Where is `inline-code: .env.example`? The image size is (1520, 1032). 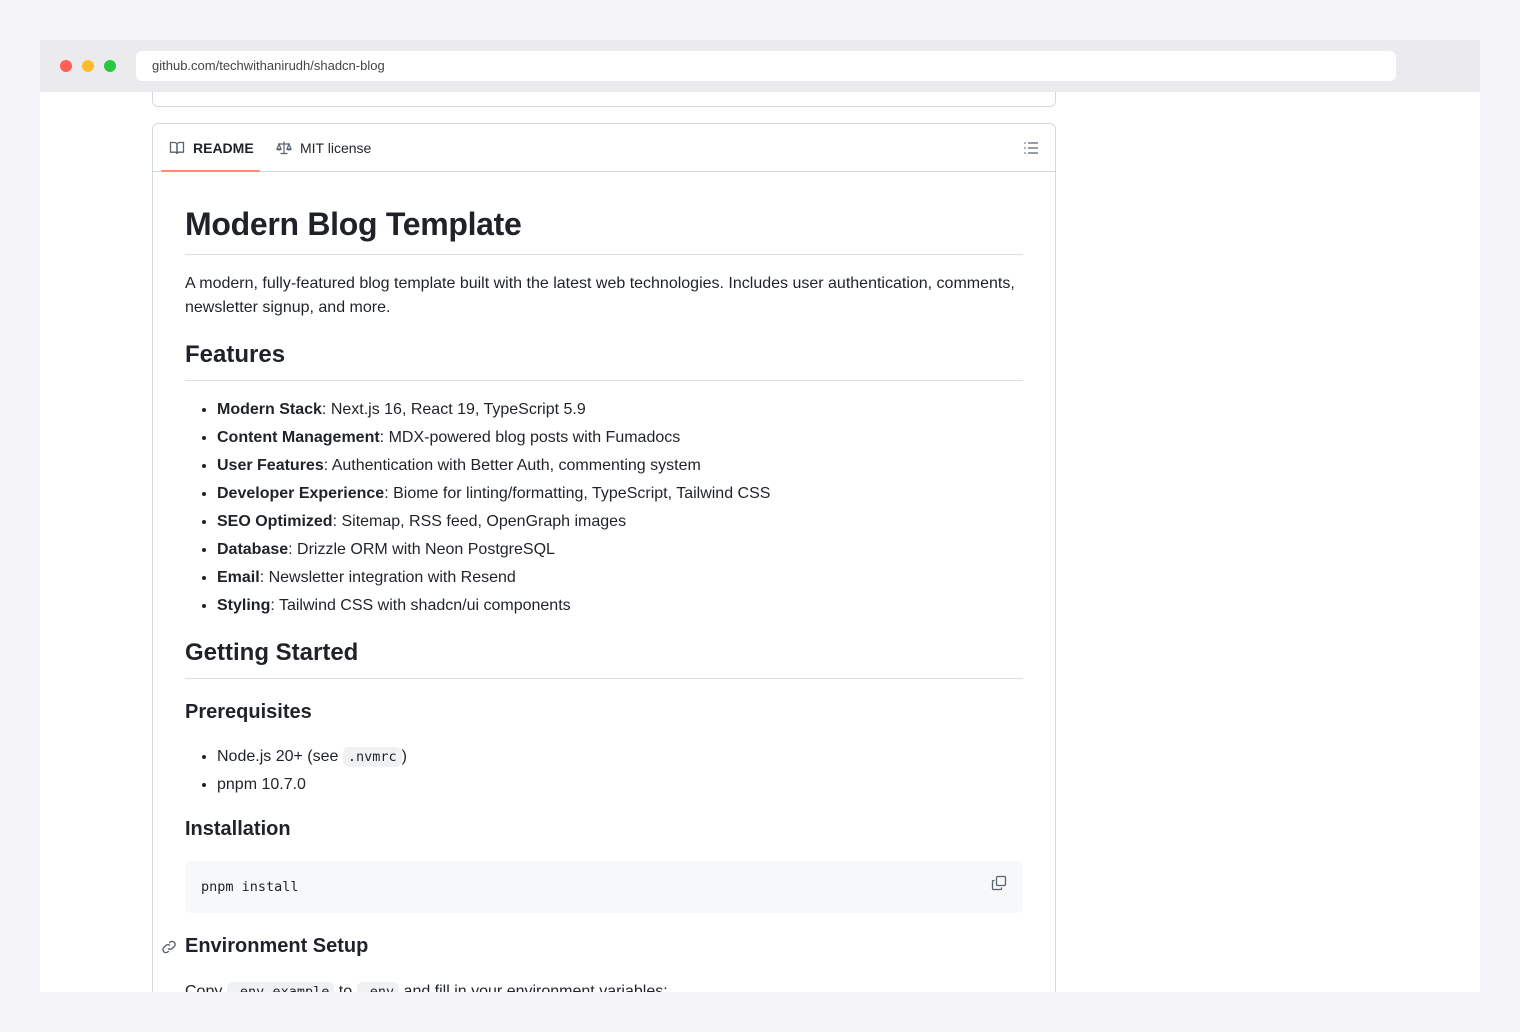
inline-code: .env.example is located at coordinates (280, 987).